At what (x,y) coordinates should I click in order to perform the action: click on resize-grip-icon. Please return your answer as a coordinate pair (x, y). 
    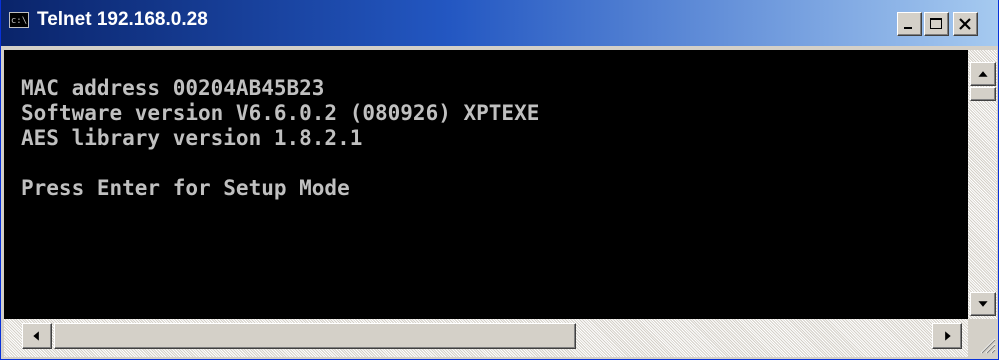
    Looking at the image, I should click on (988, 346).